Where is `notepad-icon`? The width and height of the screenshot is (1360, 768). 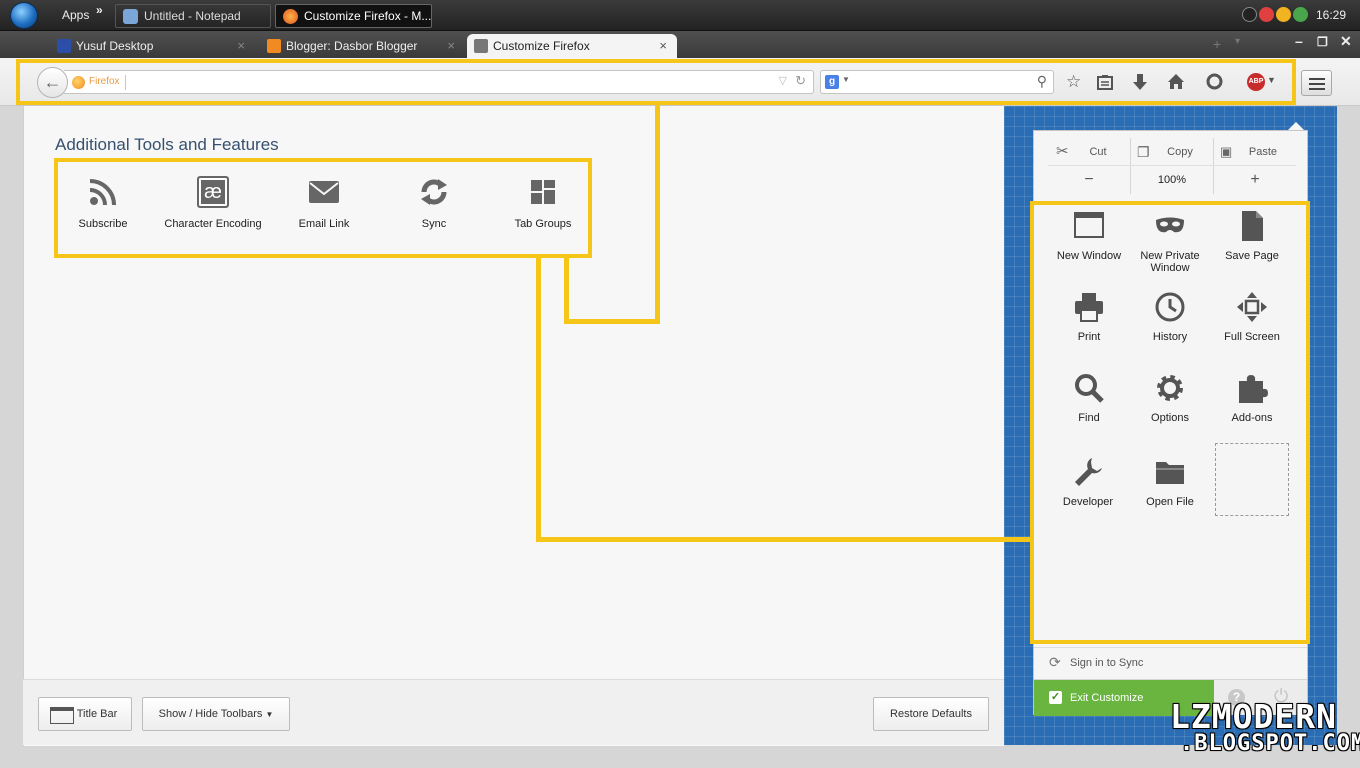 notepad-icon is located at coordinates (130, 16).